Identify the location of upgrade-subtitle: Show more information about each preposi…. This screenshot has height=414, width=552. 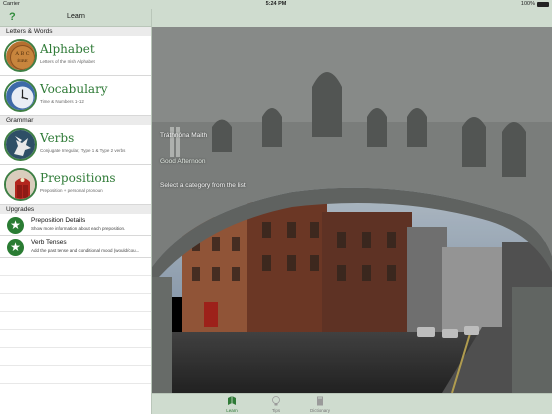
(78, 228).